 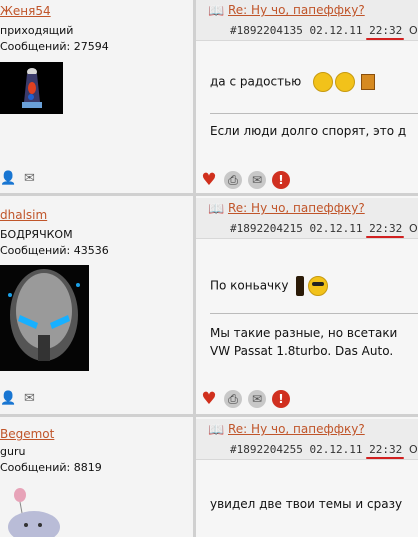 What do you see at coordinates (25, 11) in the screenshot?
I see `username-link: Женя54` at bounding box center [25, 11].